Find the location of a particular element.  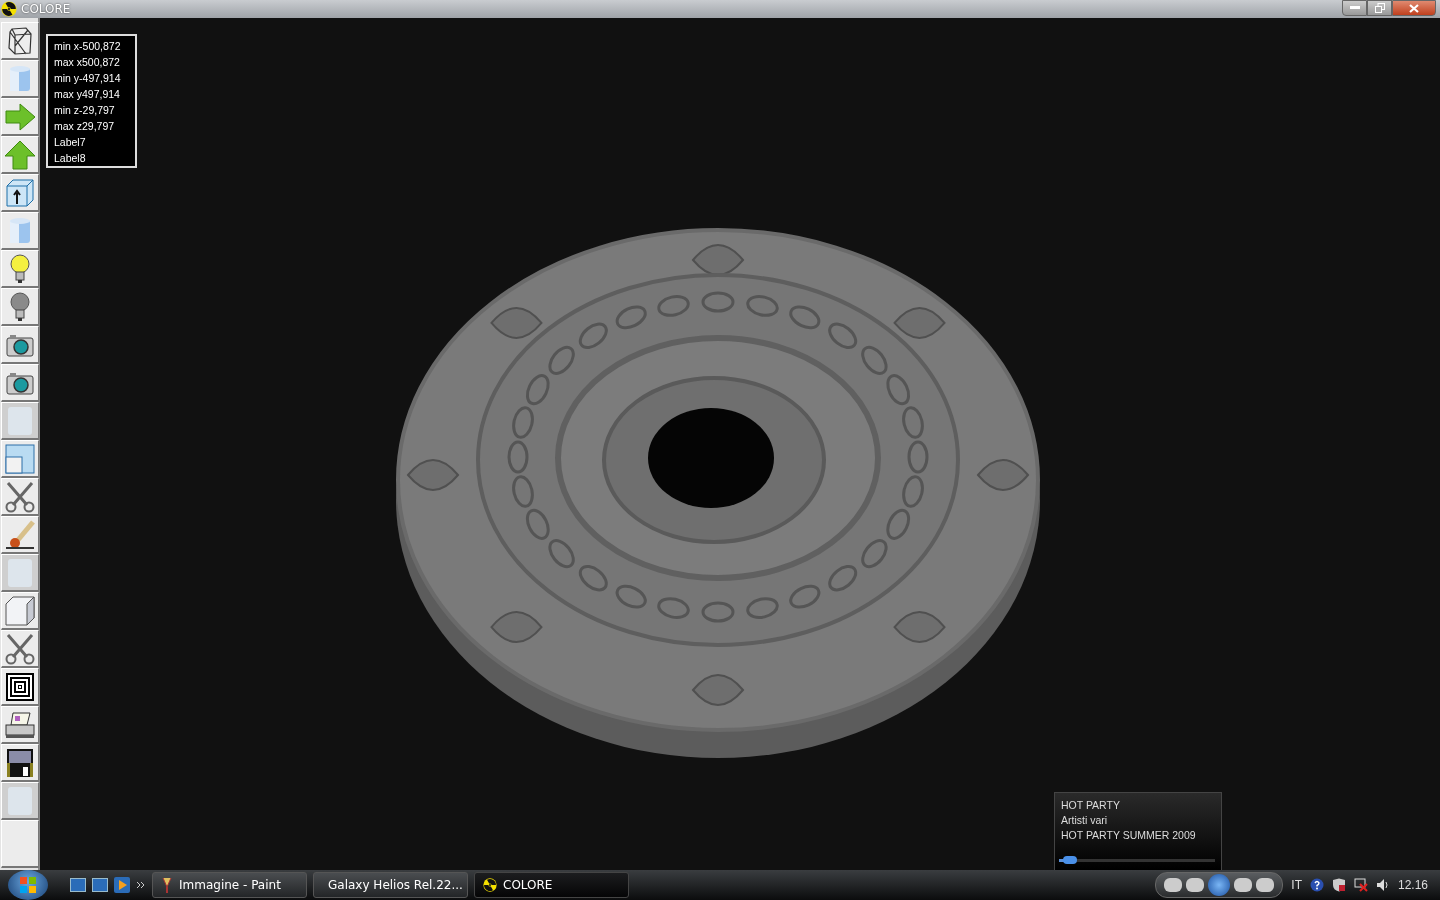

info-label: min z-29,797 is located at coordinates (85, 110).